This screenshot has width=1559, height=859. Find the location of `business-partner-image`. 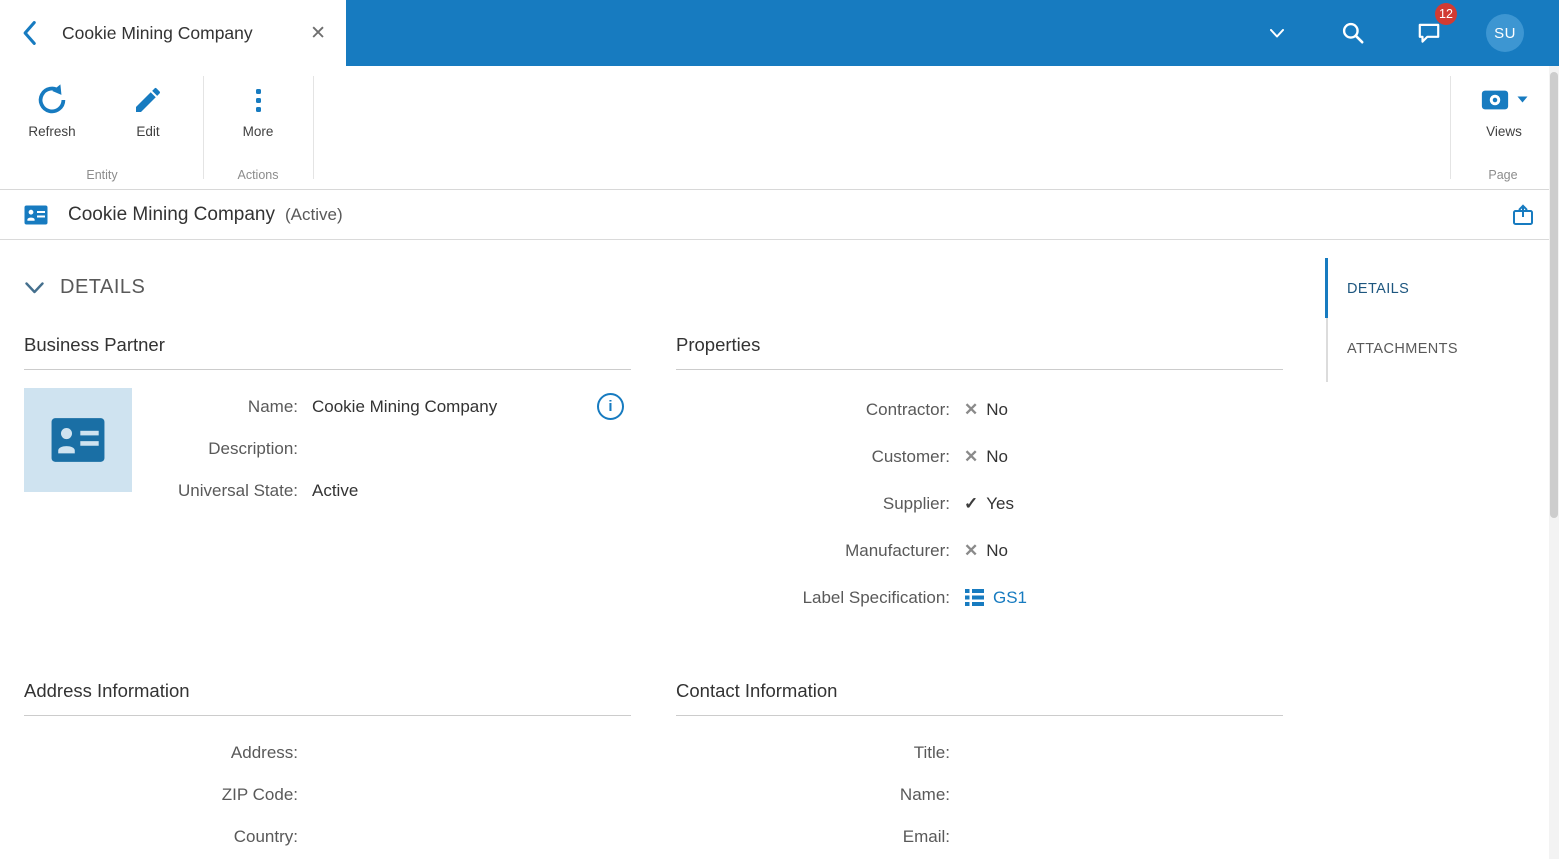

business-partner-image is located at coordinates (78, 440).